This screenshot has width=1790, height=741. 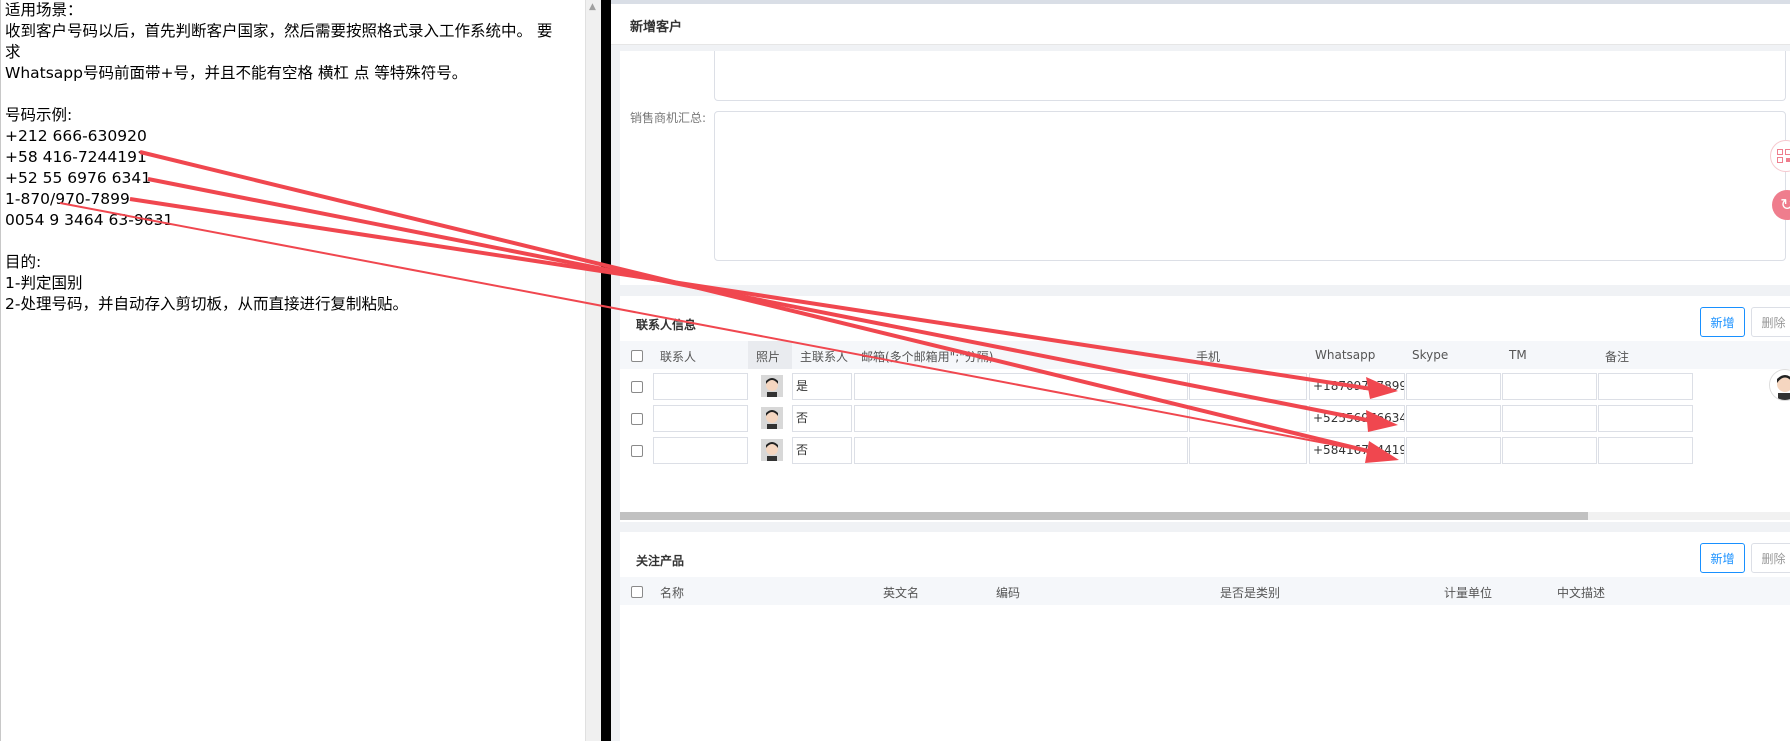 I want to click on add-product-button: 新增, so click(x=1722, y=558).